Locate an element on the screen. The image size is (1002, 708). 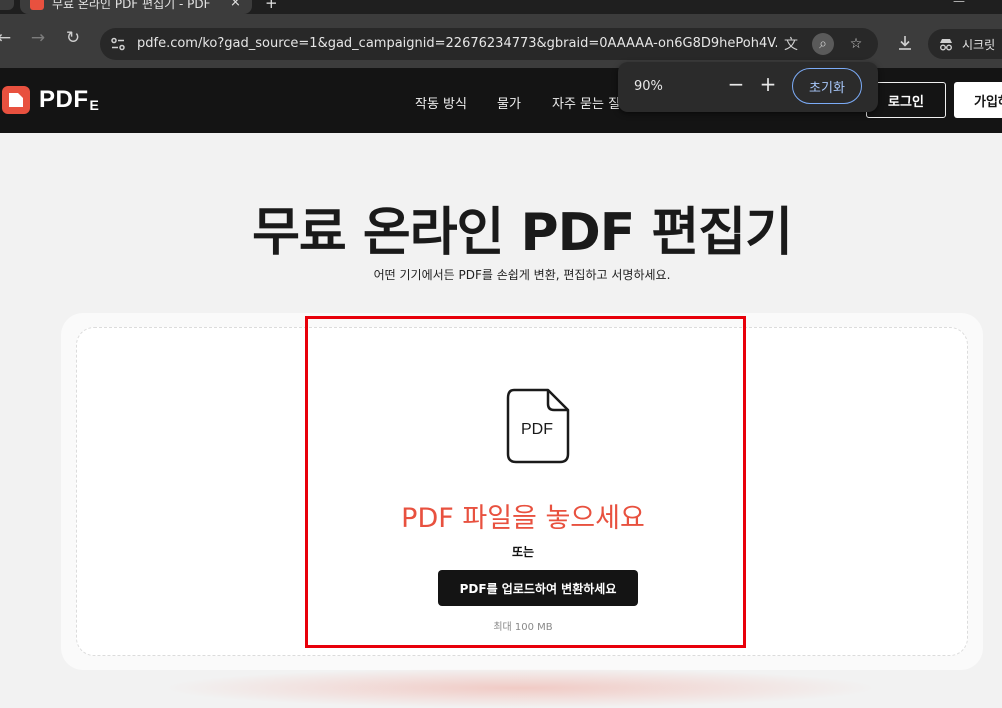
logo-text: PDFE is located at coordinates (69, 99).